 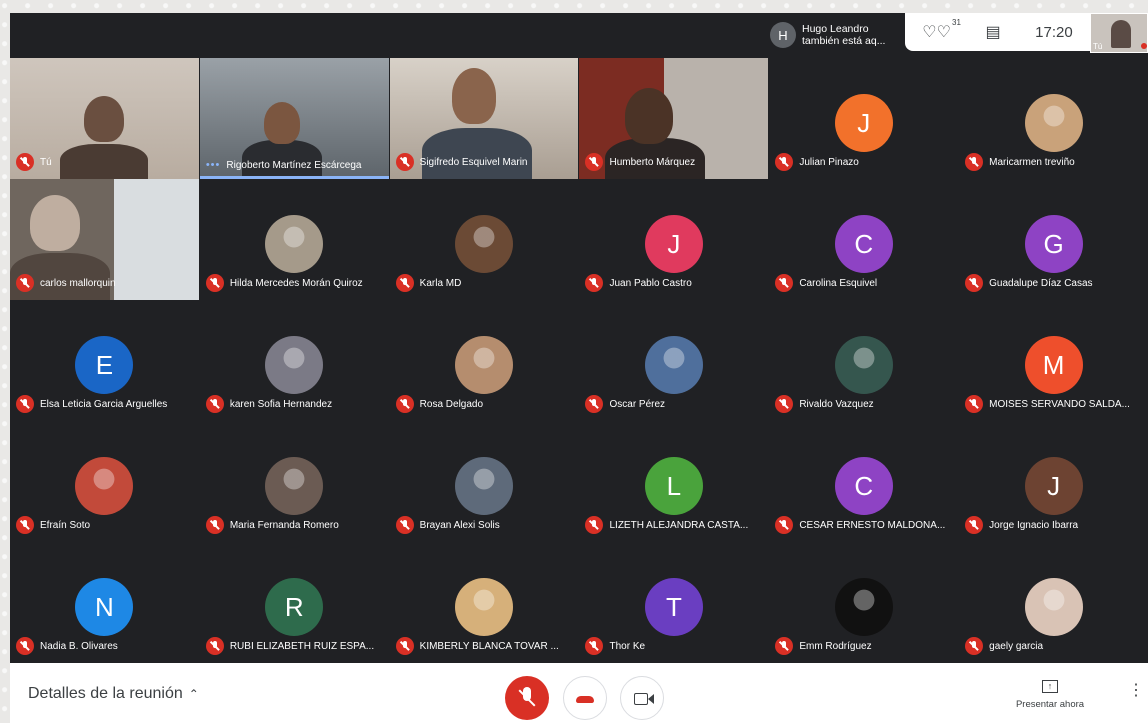 I want to click on participant-tile: J Julian Pinazo, so click(x=864, y=118).